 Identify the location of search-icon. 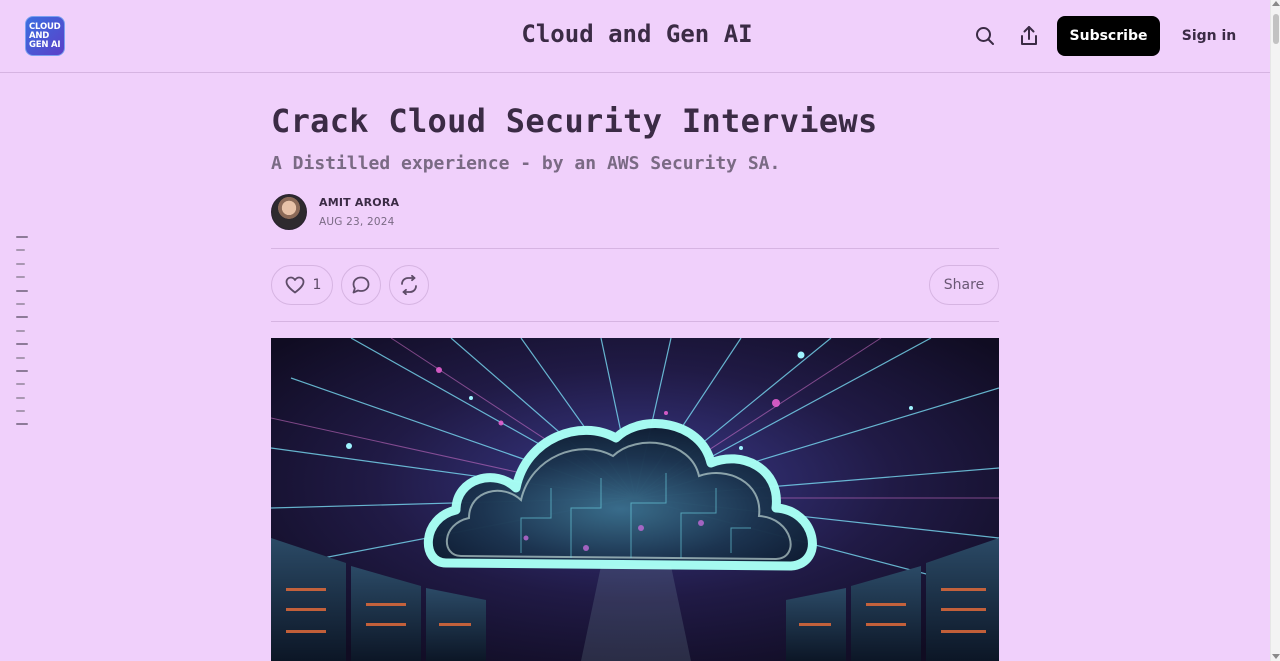
(985, 36).